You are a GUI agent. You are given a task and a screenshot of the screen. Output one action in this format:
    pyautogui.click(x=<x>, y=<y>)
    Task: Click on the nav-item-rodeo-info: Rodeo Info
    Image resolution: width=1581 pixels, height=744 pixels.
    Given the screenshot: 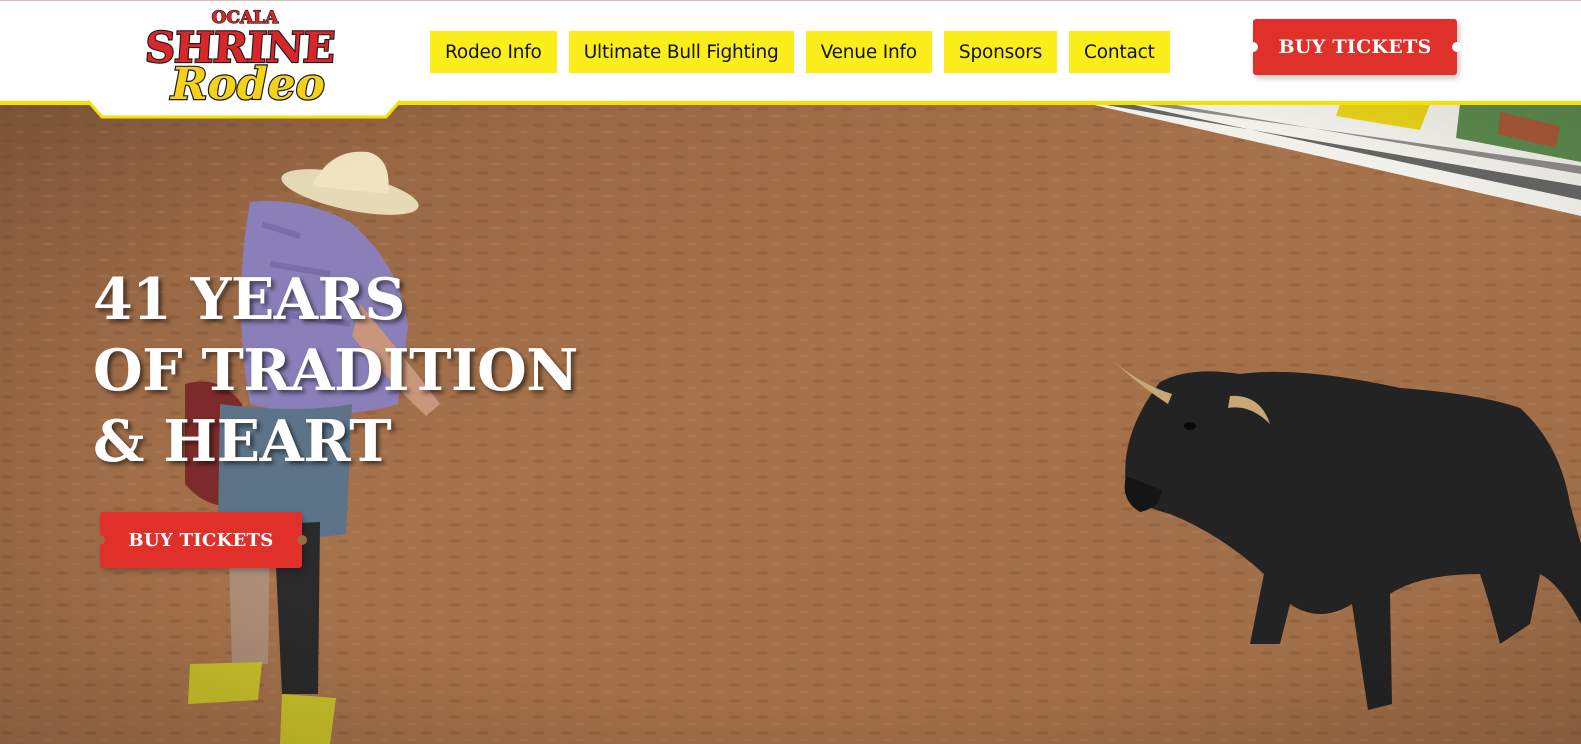 What is the action you would take?
    pyautogui.click(x=493, y=52)
    